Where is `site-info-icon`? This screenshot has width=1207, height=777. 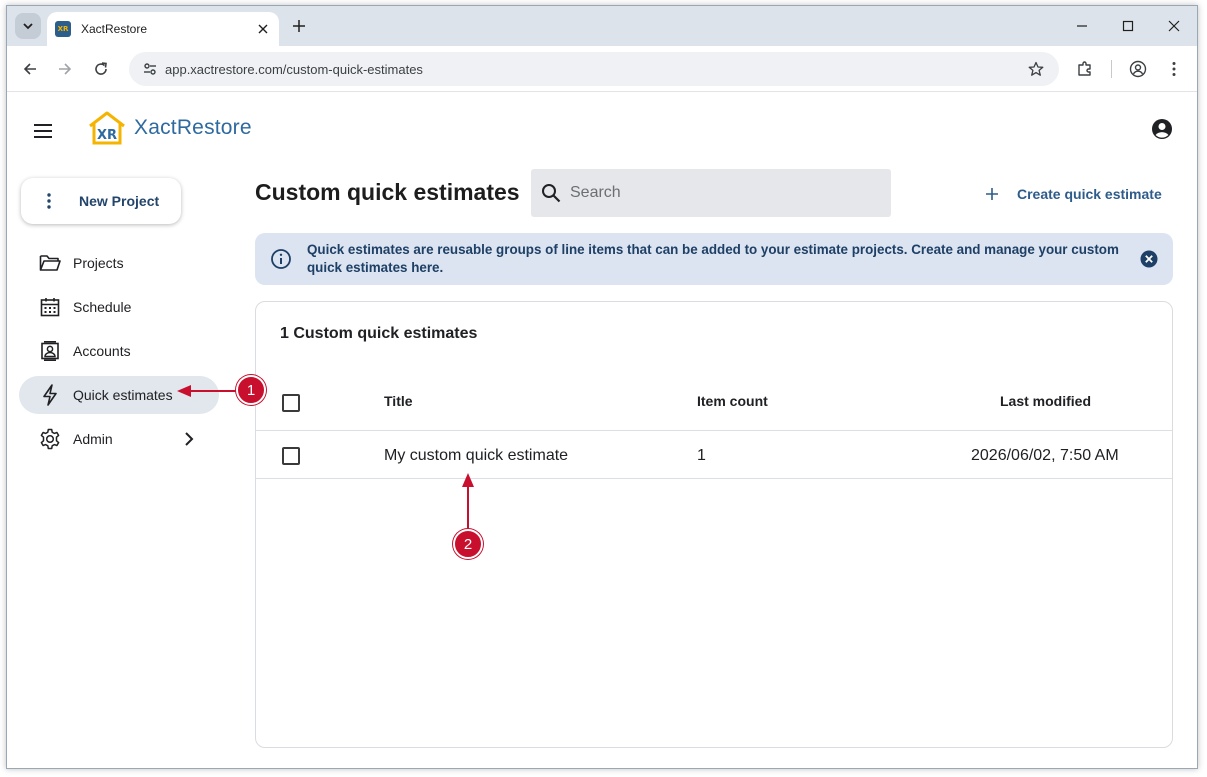 site-info-icon is located at coordinates (150, 69).